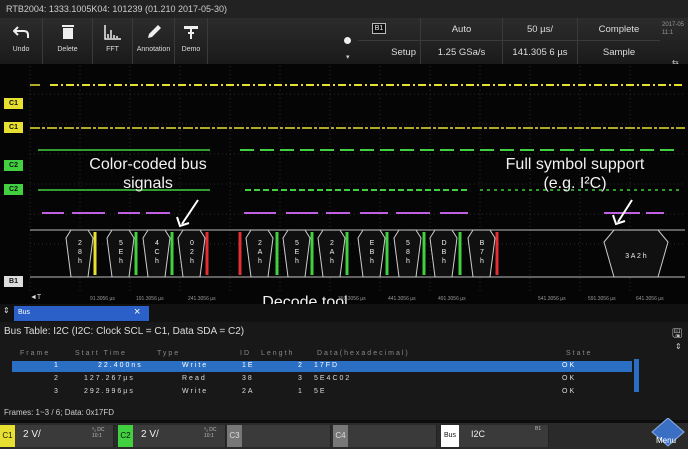 The width and height of the screenshot is (688, 449). I want to click on time-label: 391.3056 µs, so click(352, 299).